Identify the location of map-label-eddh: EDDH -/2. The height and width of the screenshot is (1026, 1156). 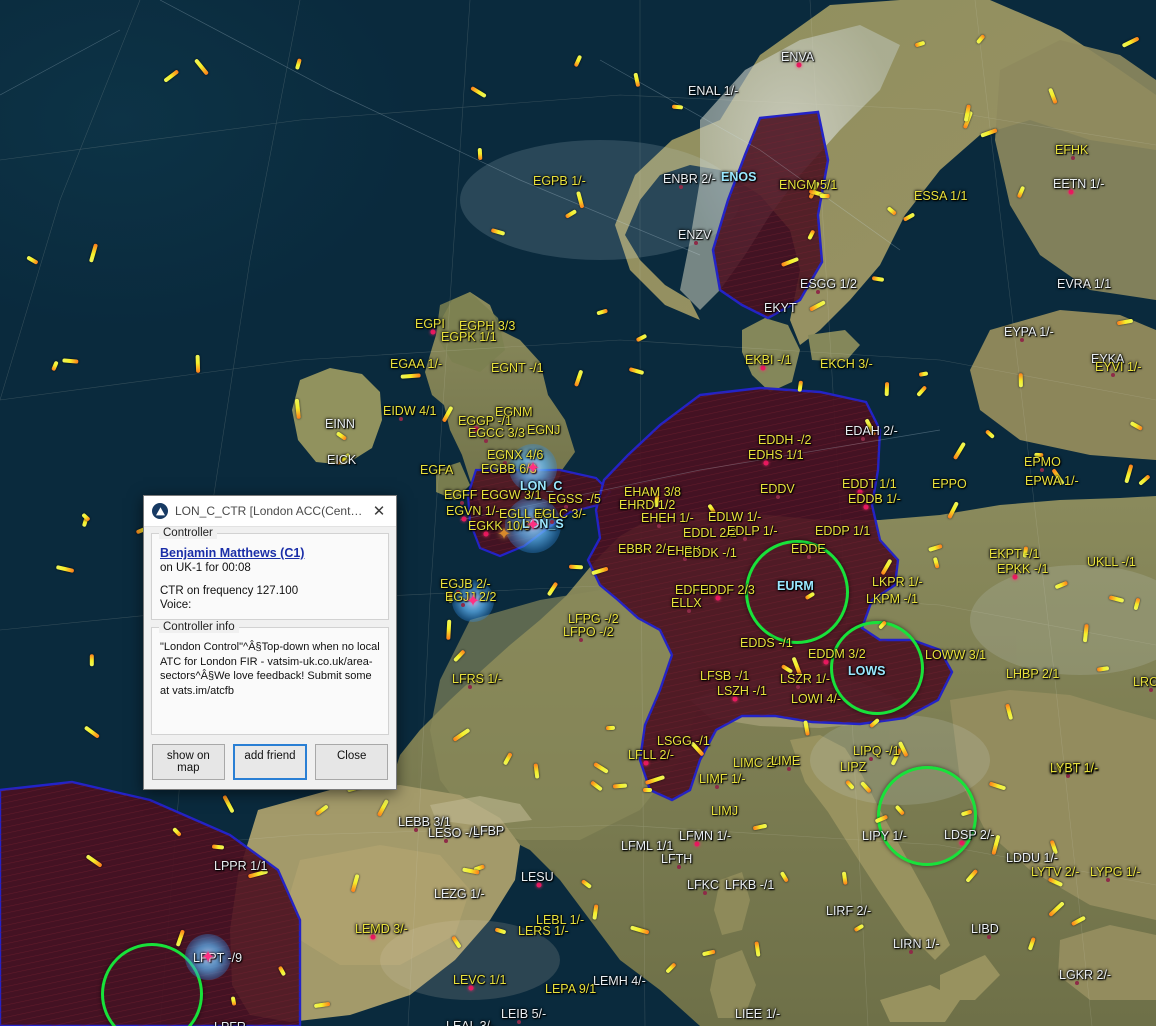
(784, 440).